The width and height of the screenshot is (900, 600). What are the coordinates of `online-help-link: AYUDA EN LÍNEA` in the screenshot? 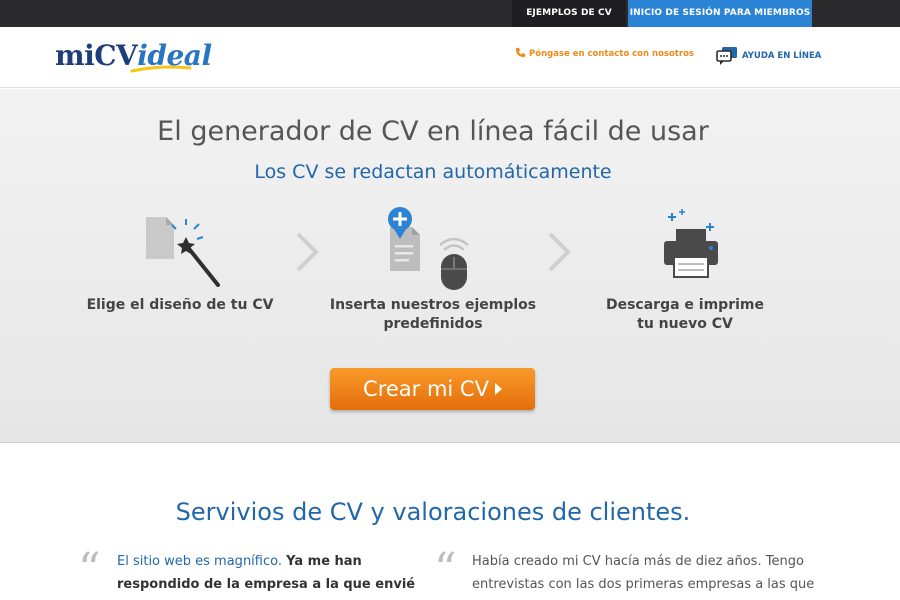 It's located at (768, 56).